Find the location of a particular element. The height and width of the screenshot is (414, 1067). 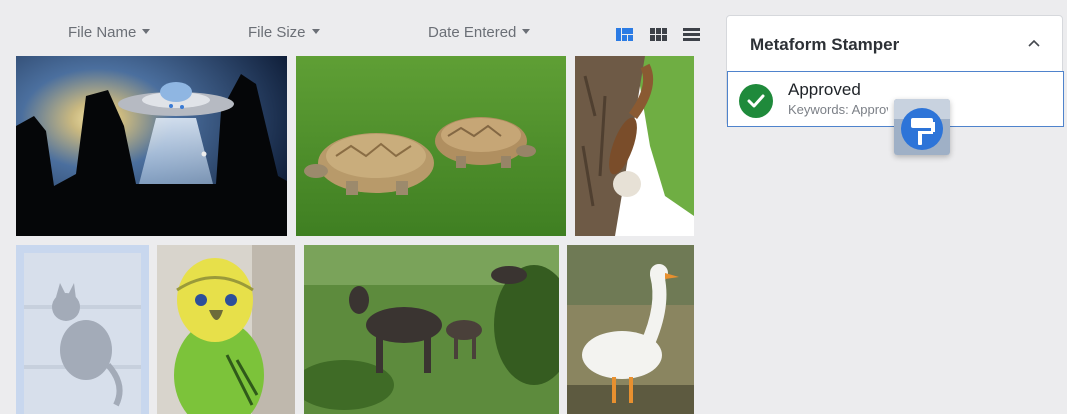

parakeet-thumb is located at coordinates (226, 329).